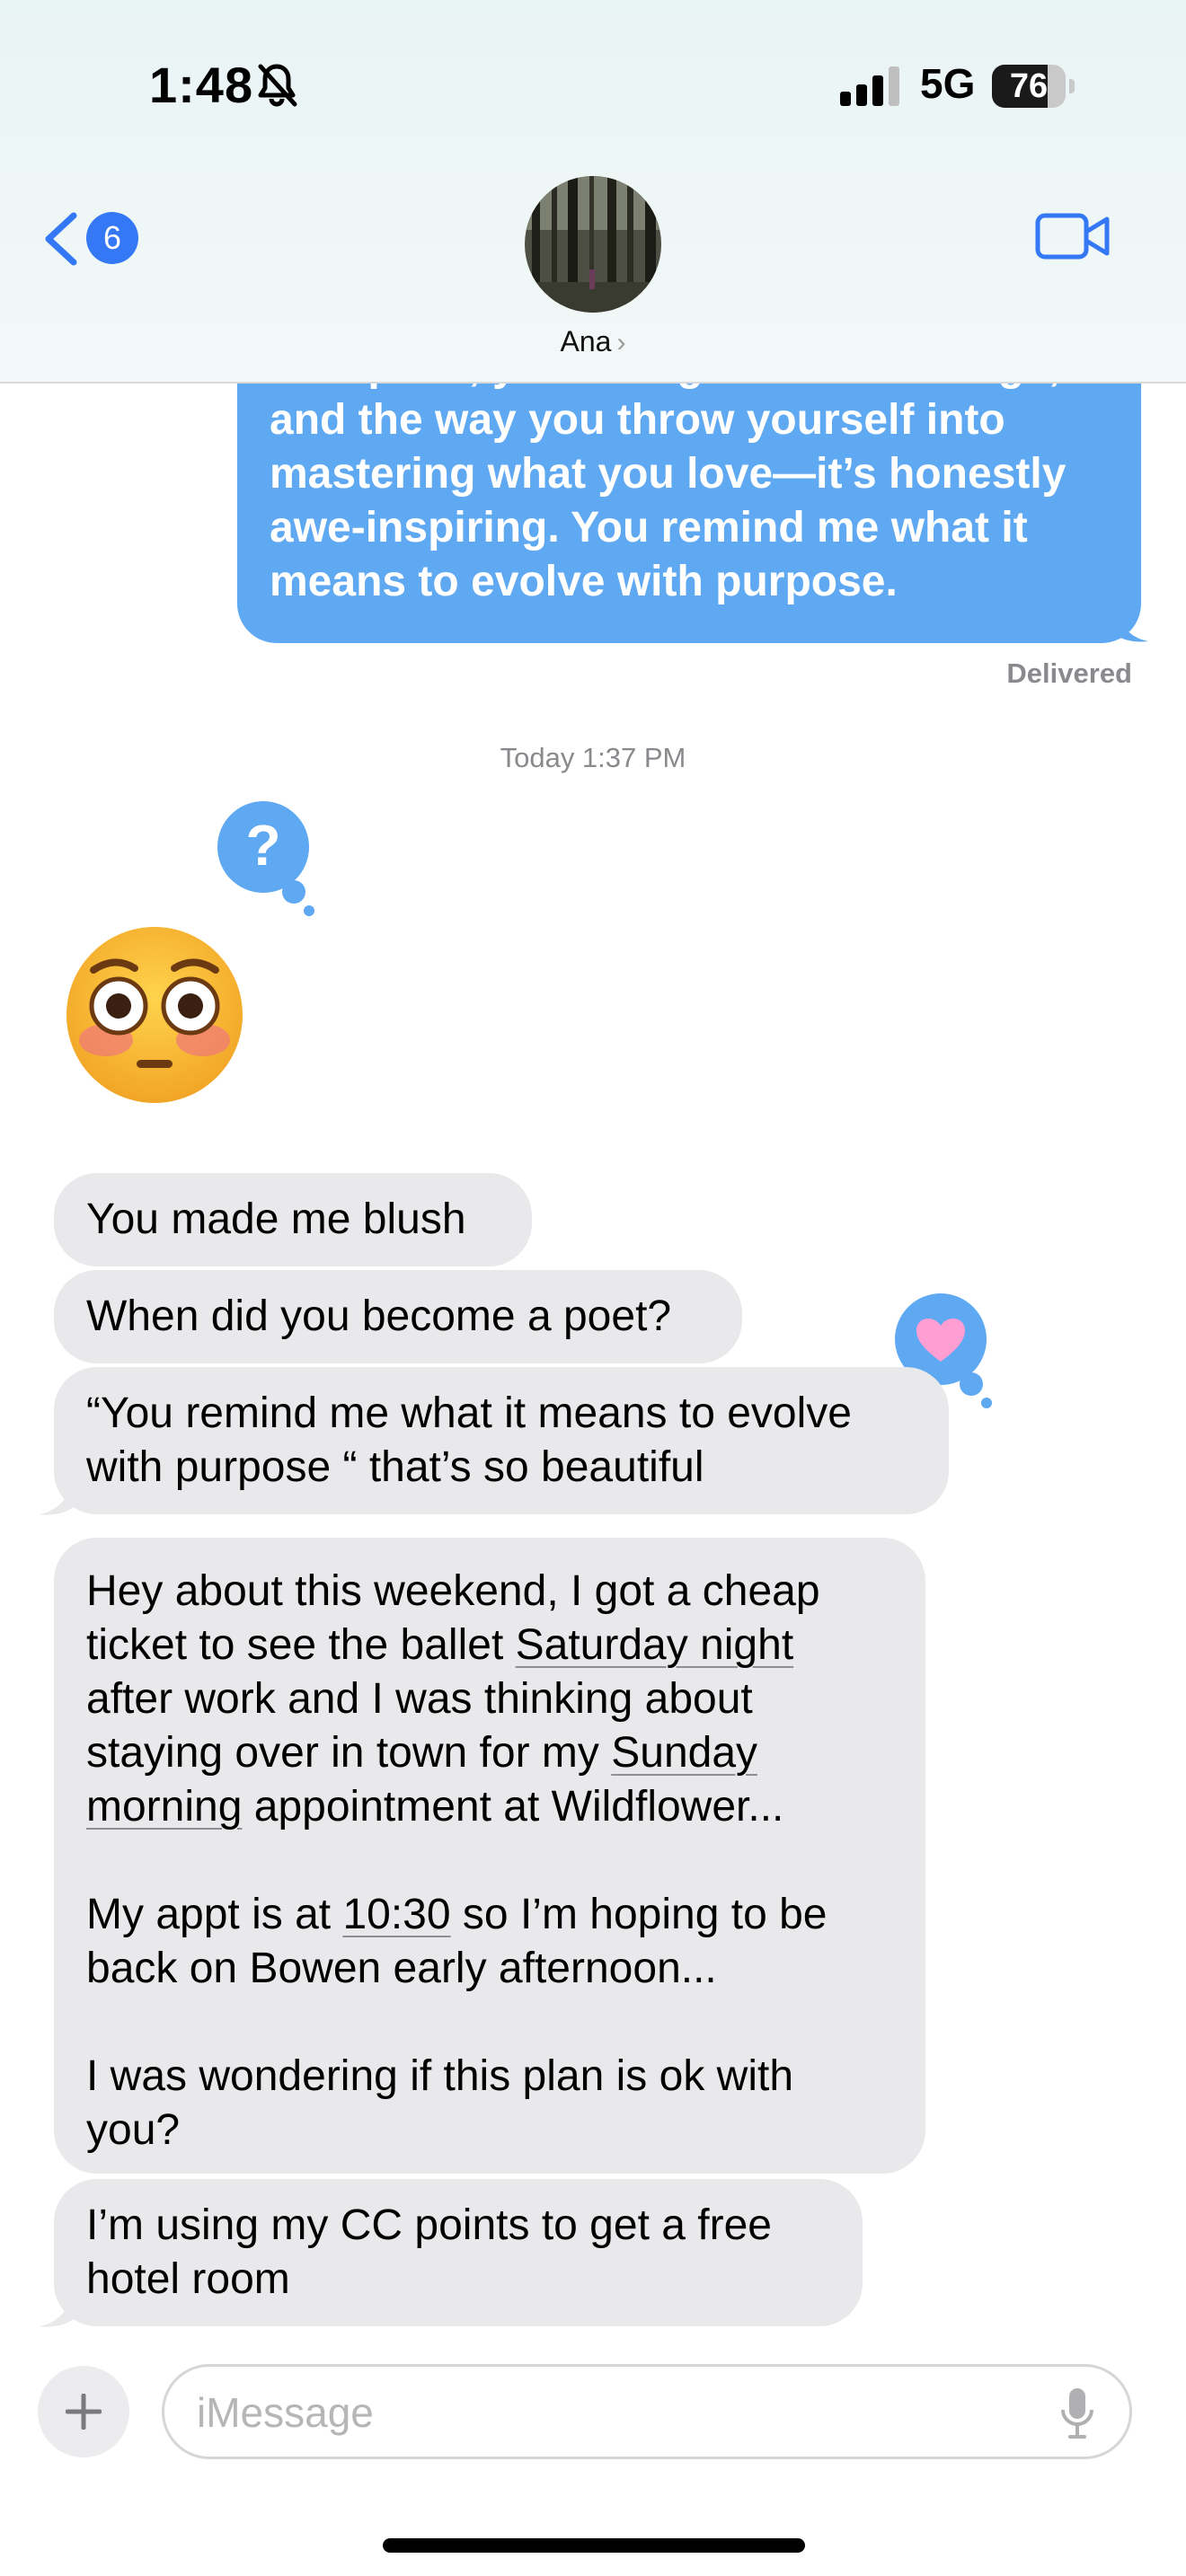 This screenshot has width=1186, height=2576. Describe the element at coordinates (453, 1591) in the screenshot. I see `message-line: Hey about this weekend, I got a cheap` at that location.